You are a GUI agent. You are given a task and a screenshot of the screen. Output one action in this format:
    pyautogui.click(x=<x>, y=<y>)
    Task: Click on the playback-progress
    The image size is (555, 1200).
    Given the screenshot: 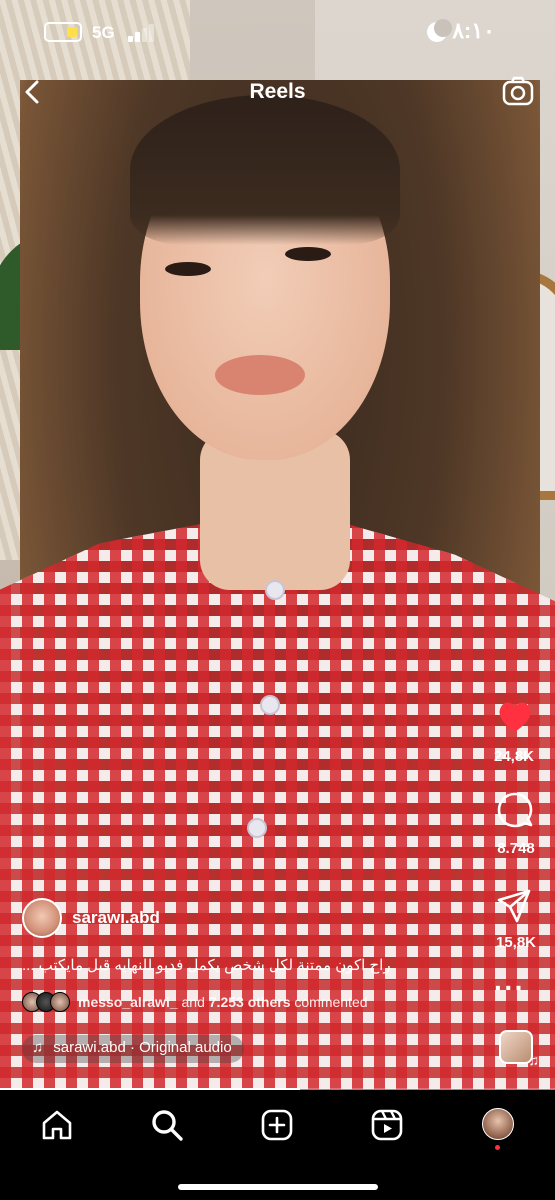 What is the action you would take?
    pyautogui.click(x=277, y=1089)
    